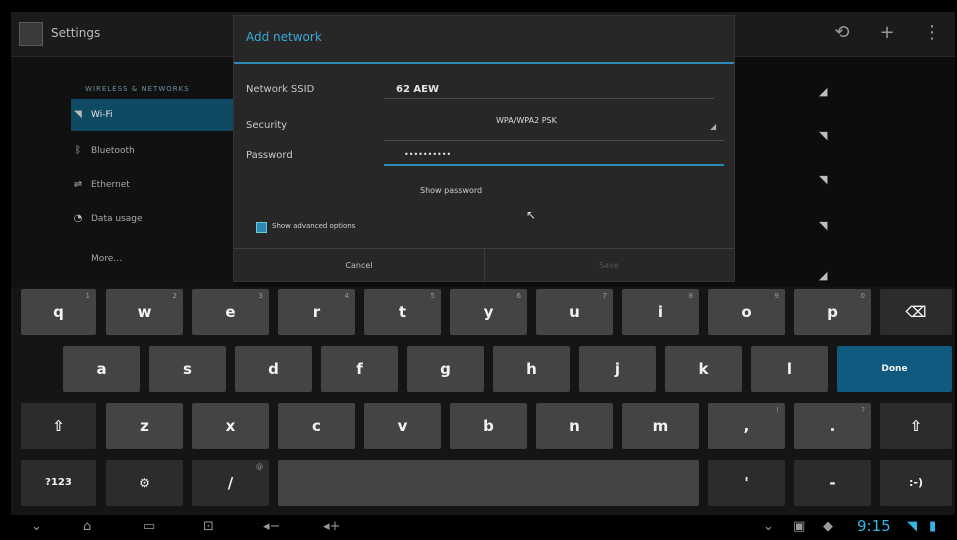  Describe the element at coordinates (273, 369) in the screenshot. I see `key-d: d` at that location.